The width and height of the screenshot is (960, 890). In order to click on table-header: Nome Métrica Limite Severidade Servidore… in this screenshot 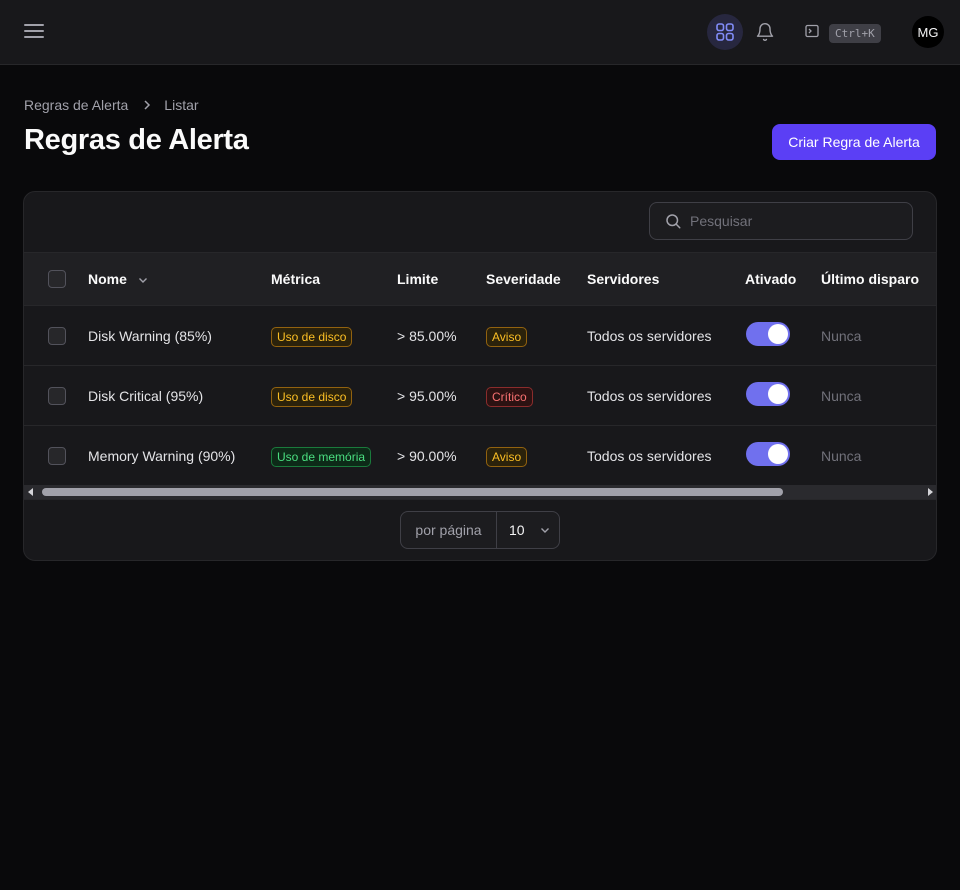, I will do `click(480, 279)`.